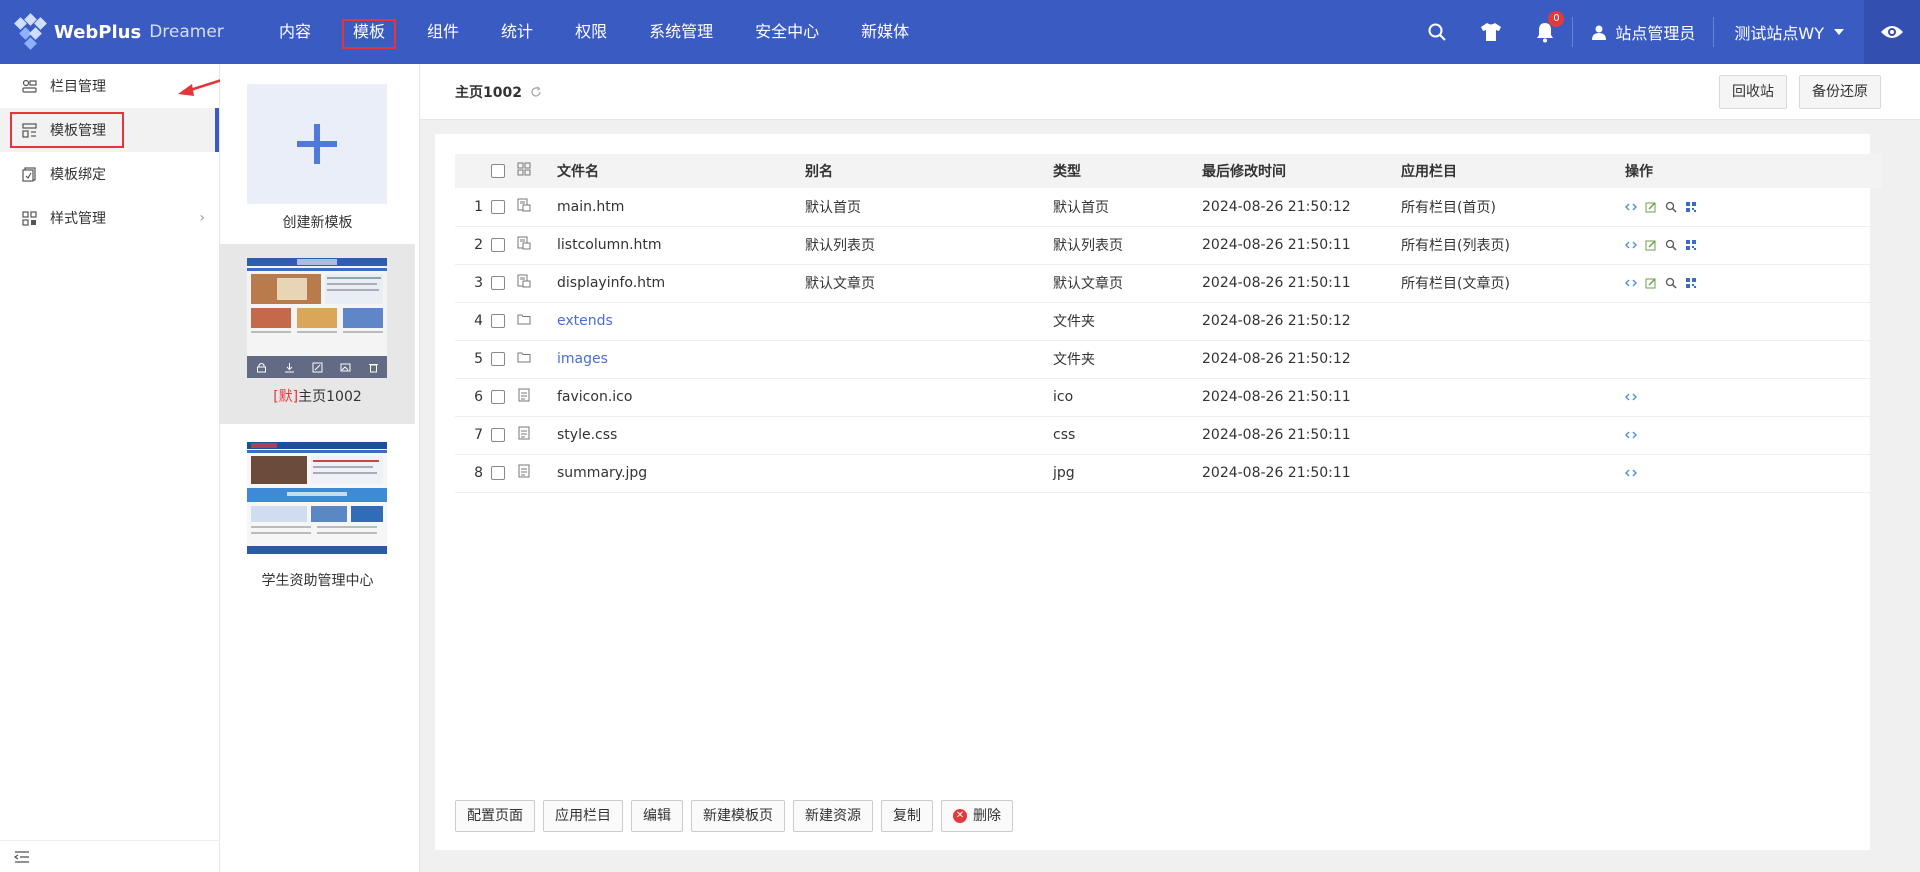  Describe the element at coordinates (1168, 473) in the screenshot. I see `table-row: 8 summary.jpg jpg 2024-08-26 21:50:11` at that location.